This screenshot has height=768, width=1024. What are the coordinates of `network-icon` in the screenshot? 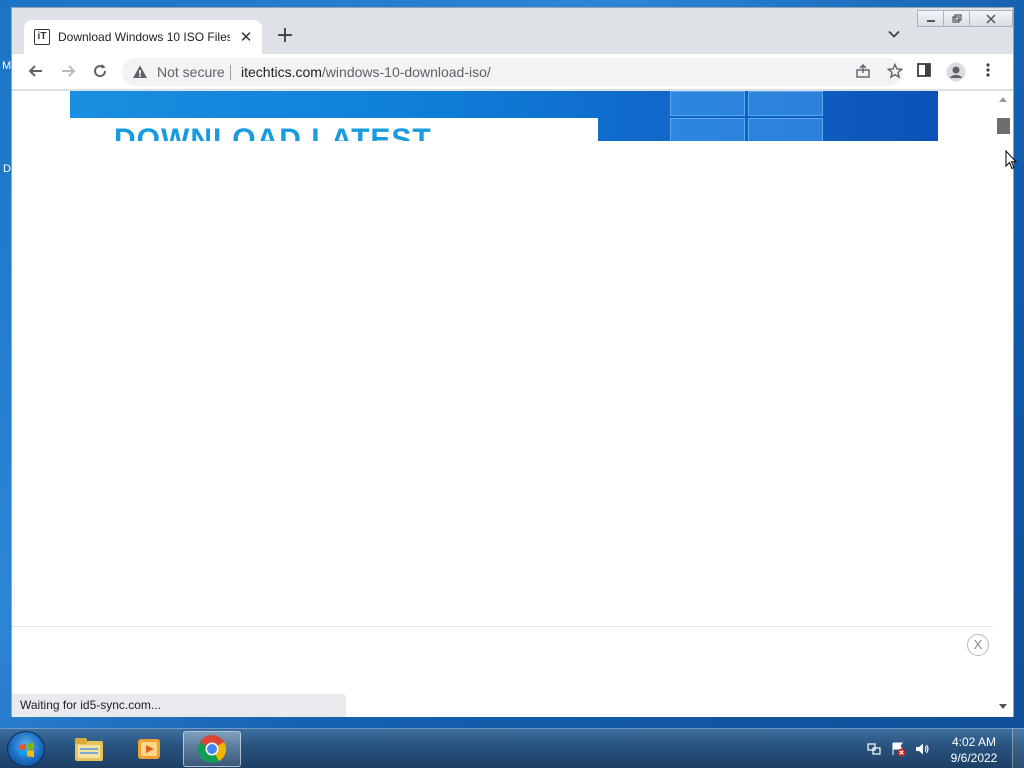 It's located at (874, 749).